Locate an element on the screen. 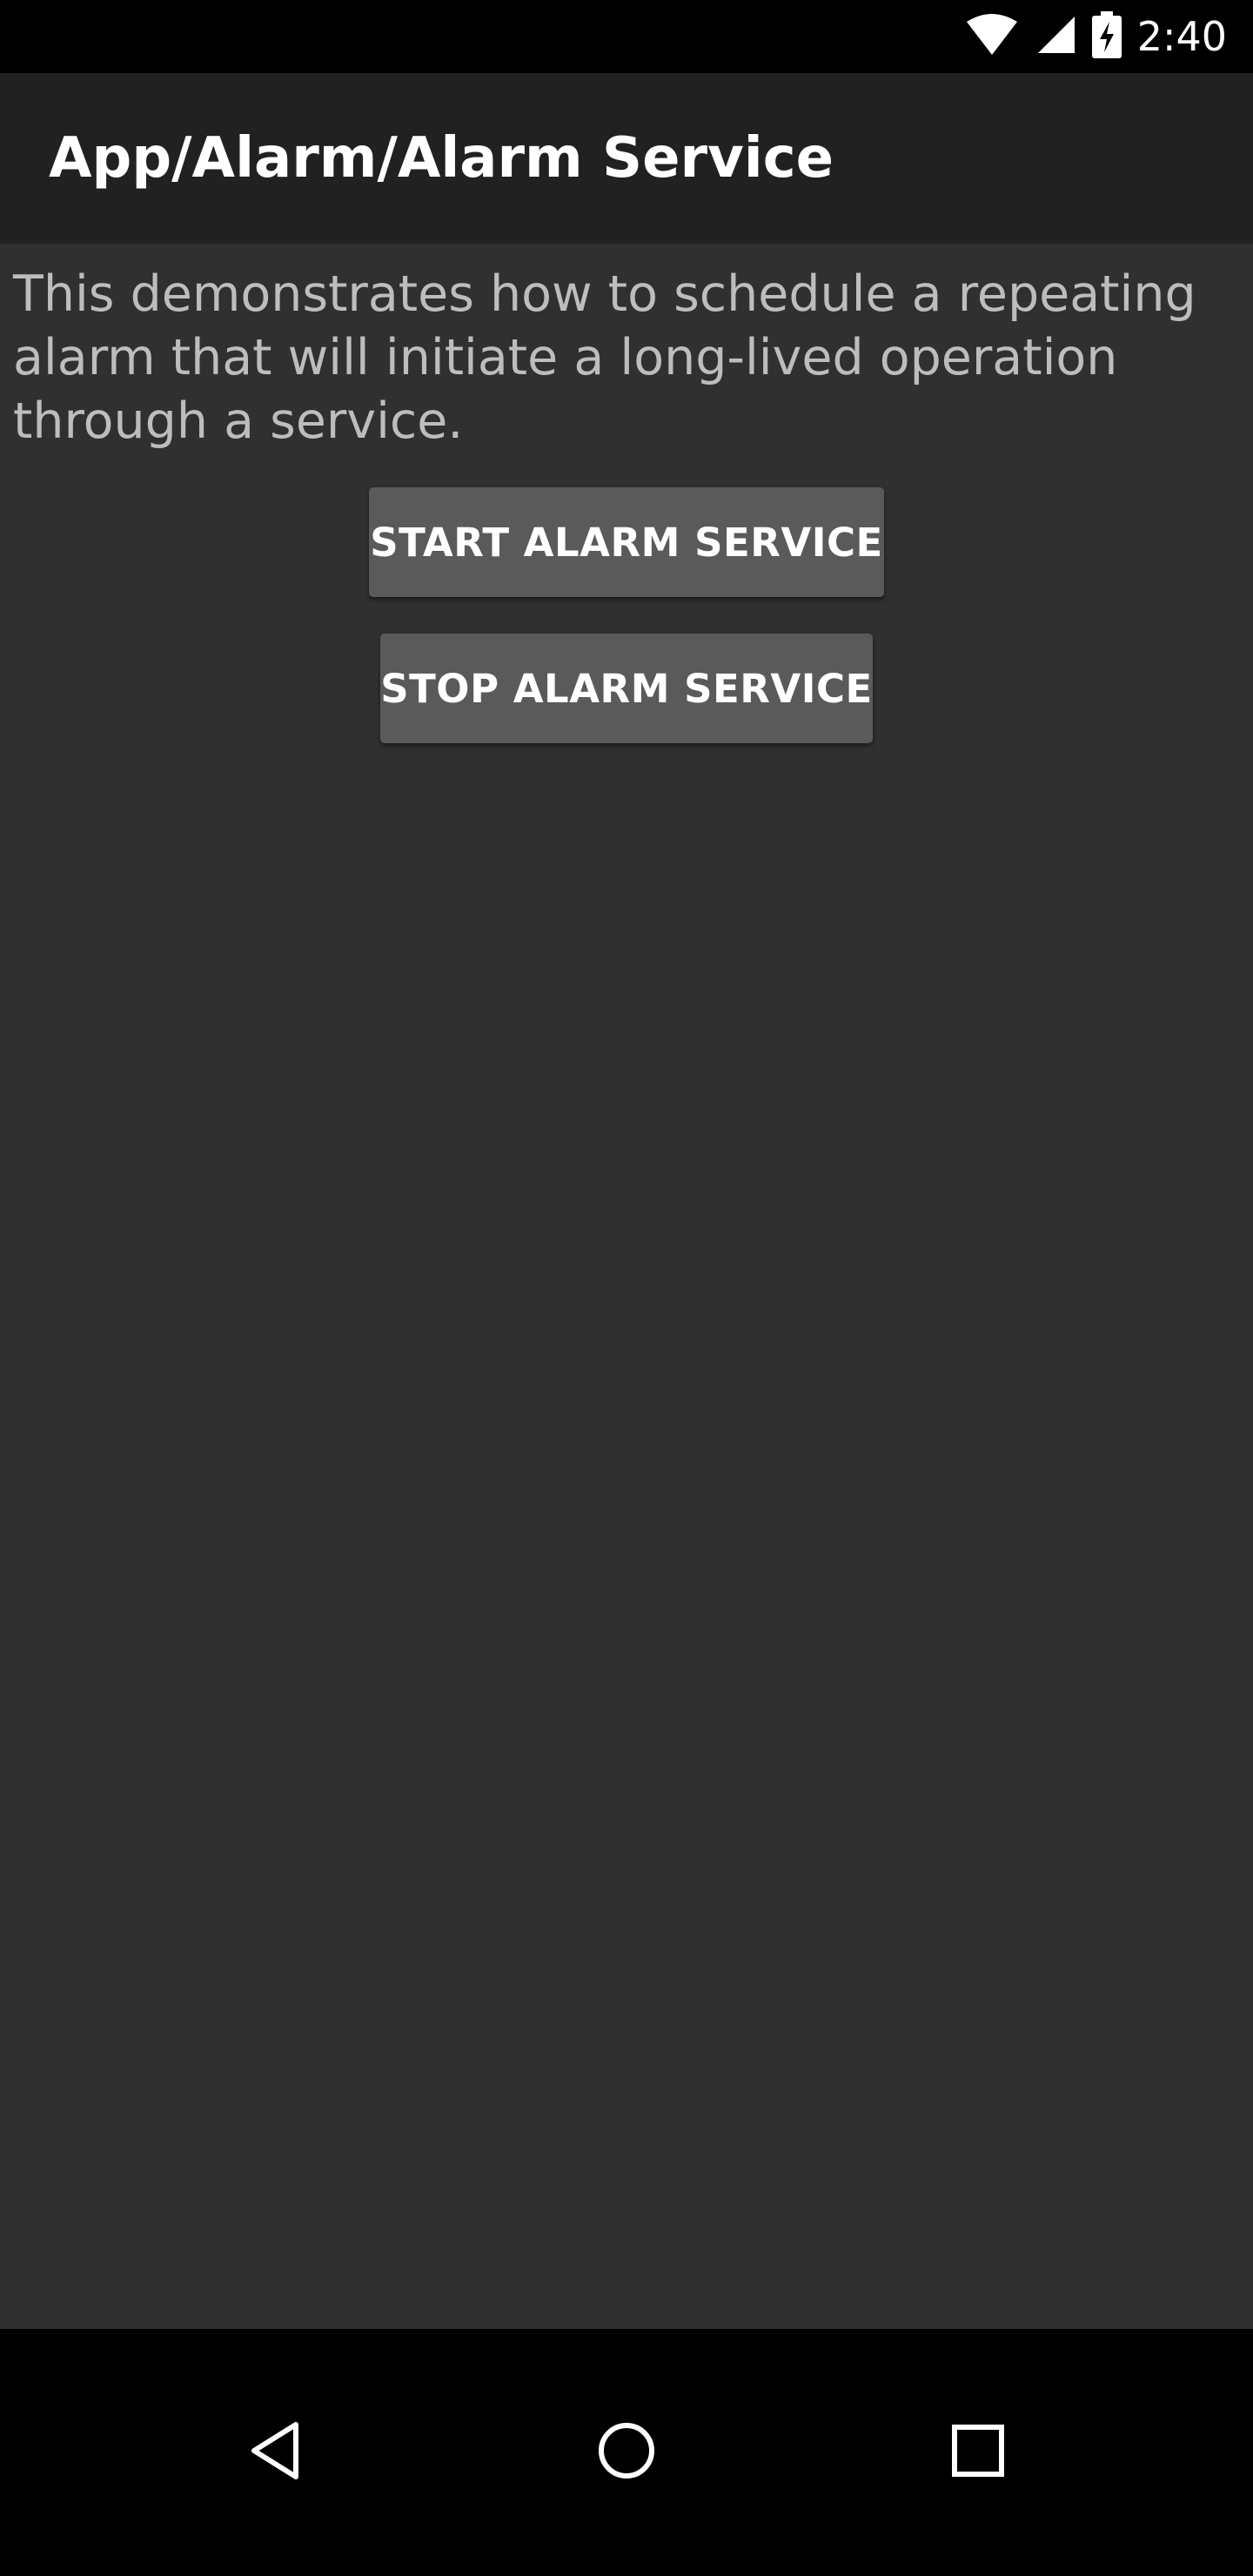  back-button is located at coordinates (275, 2452).